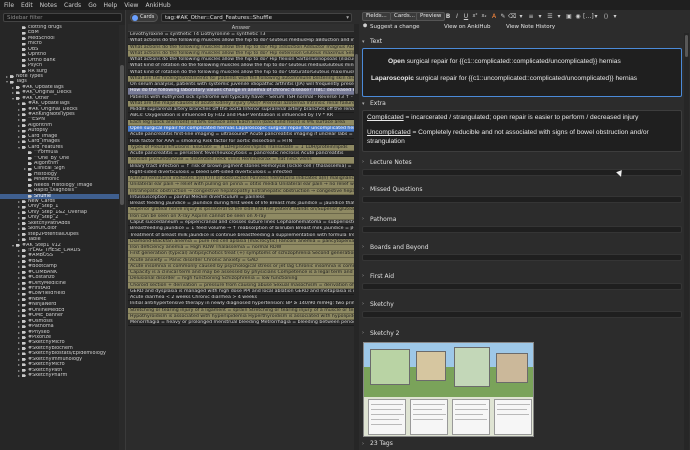 The image size is (690, 450). I want to click on lecture-notes-field-header: › Lecture Notes, so click(522, 162).